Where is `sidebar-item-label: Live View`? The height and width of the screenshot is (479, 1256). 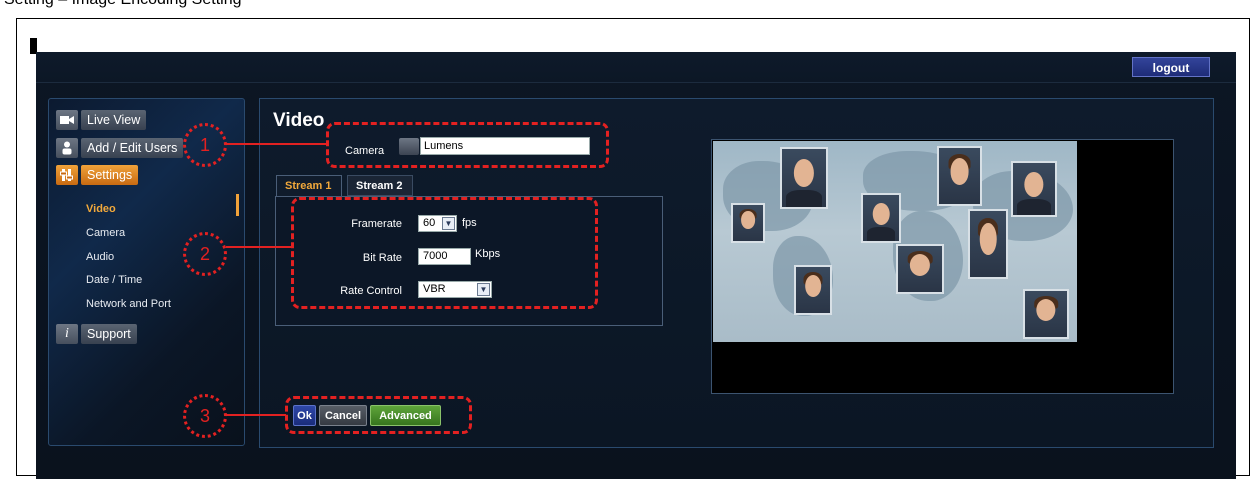
sidebar-item-label: Live View is located at coordinates (114, 119).